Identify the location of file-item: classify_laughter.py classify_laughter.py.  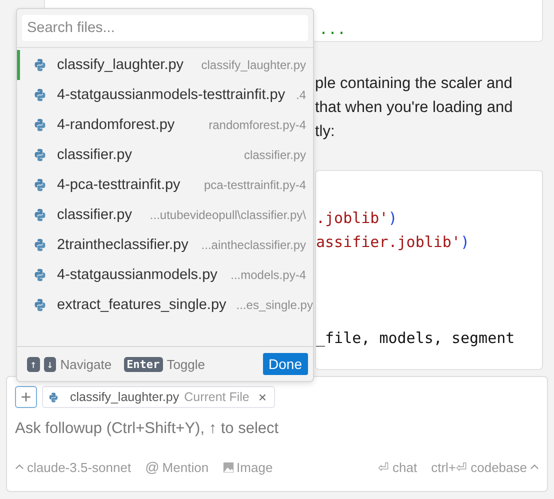
(165, 65).